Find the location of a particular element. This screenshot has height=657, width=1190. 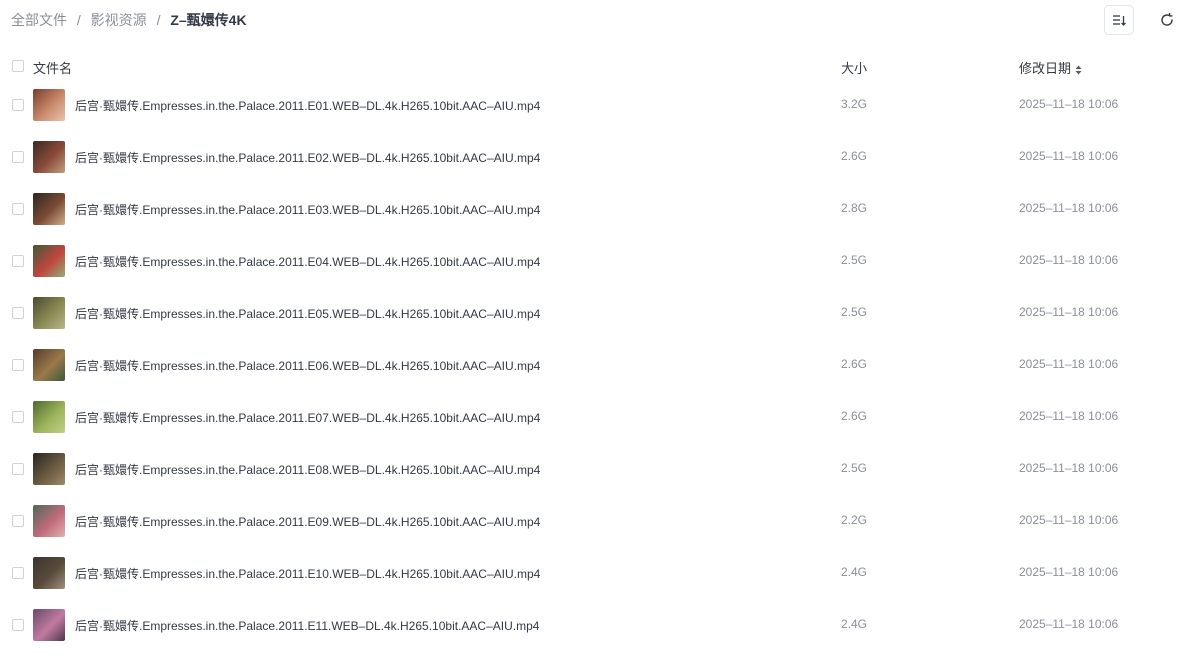

column-header-date-label: 修改日期 is located at coordinates (1045, 68).